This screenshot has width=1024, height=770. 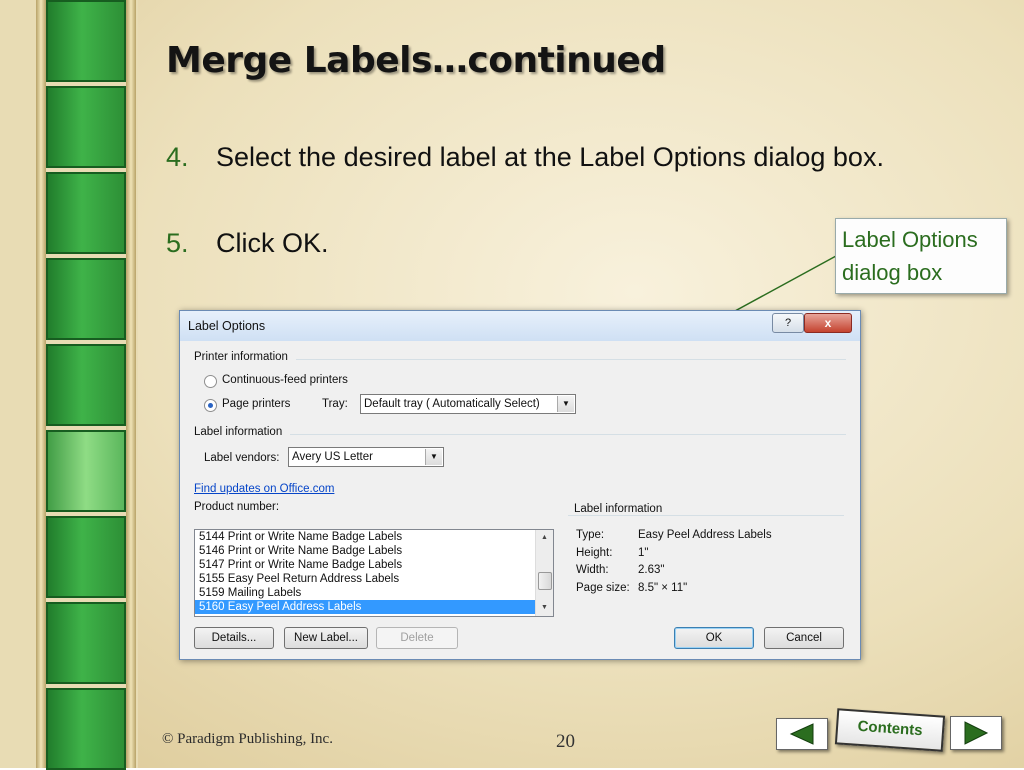 I want to click on contents-button: Contents, so click(x=890, y=730).